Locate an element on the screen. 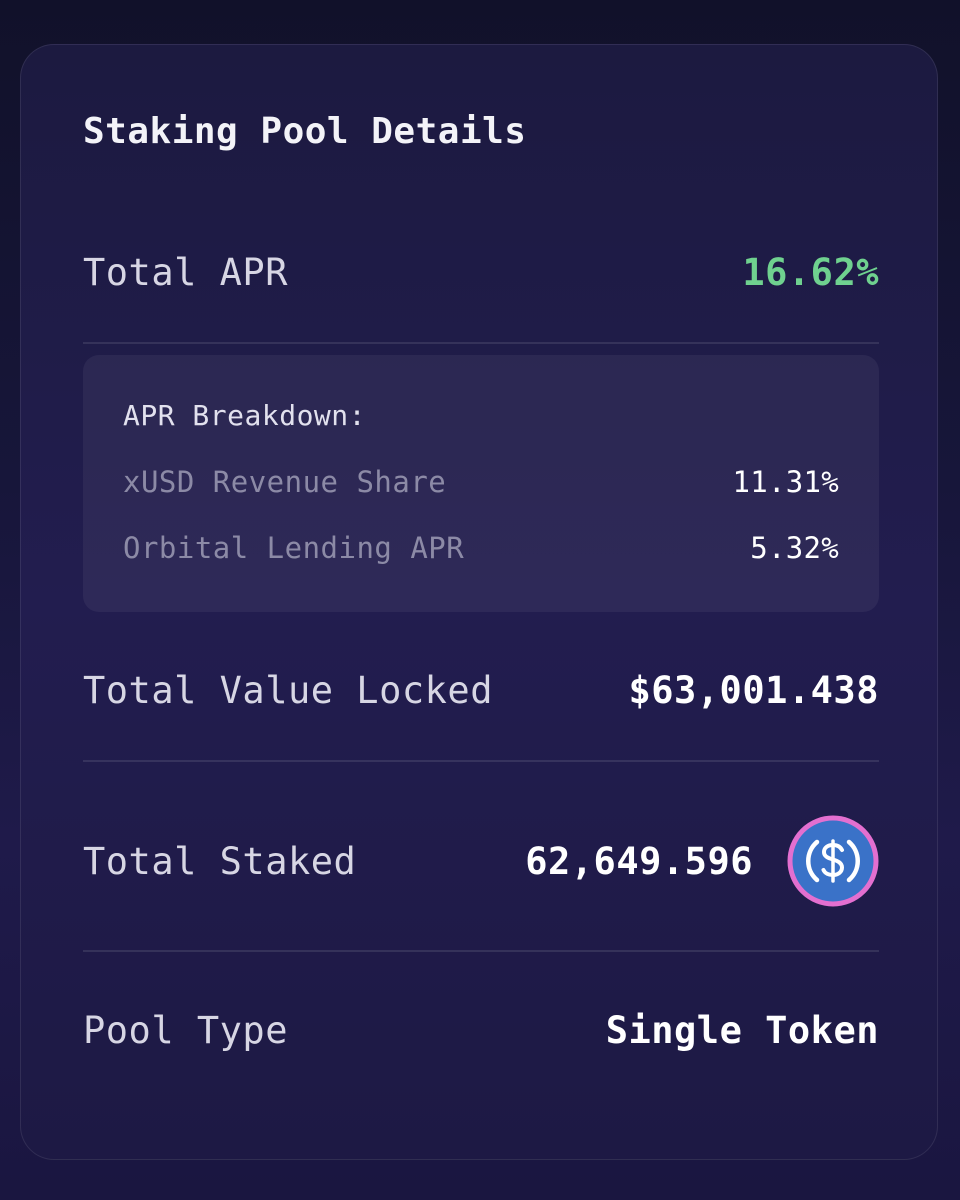 This screenshot has width=960, height=1200. total-staked-value-group: 62,649.596 is located at coordinates (702, 861).